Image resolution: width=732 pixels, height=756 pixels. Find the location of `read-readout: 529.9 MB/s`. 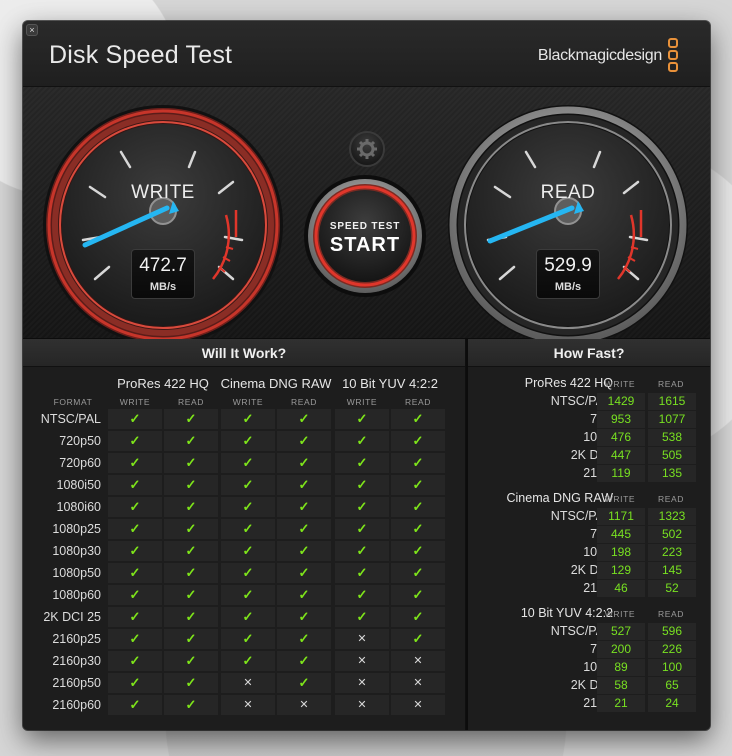

read-readout: 529.9 MB/s is located at coordinates (568, 274).